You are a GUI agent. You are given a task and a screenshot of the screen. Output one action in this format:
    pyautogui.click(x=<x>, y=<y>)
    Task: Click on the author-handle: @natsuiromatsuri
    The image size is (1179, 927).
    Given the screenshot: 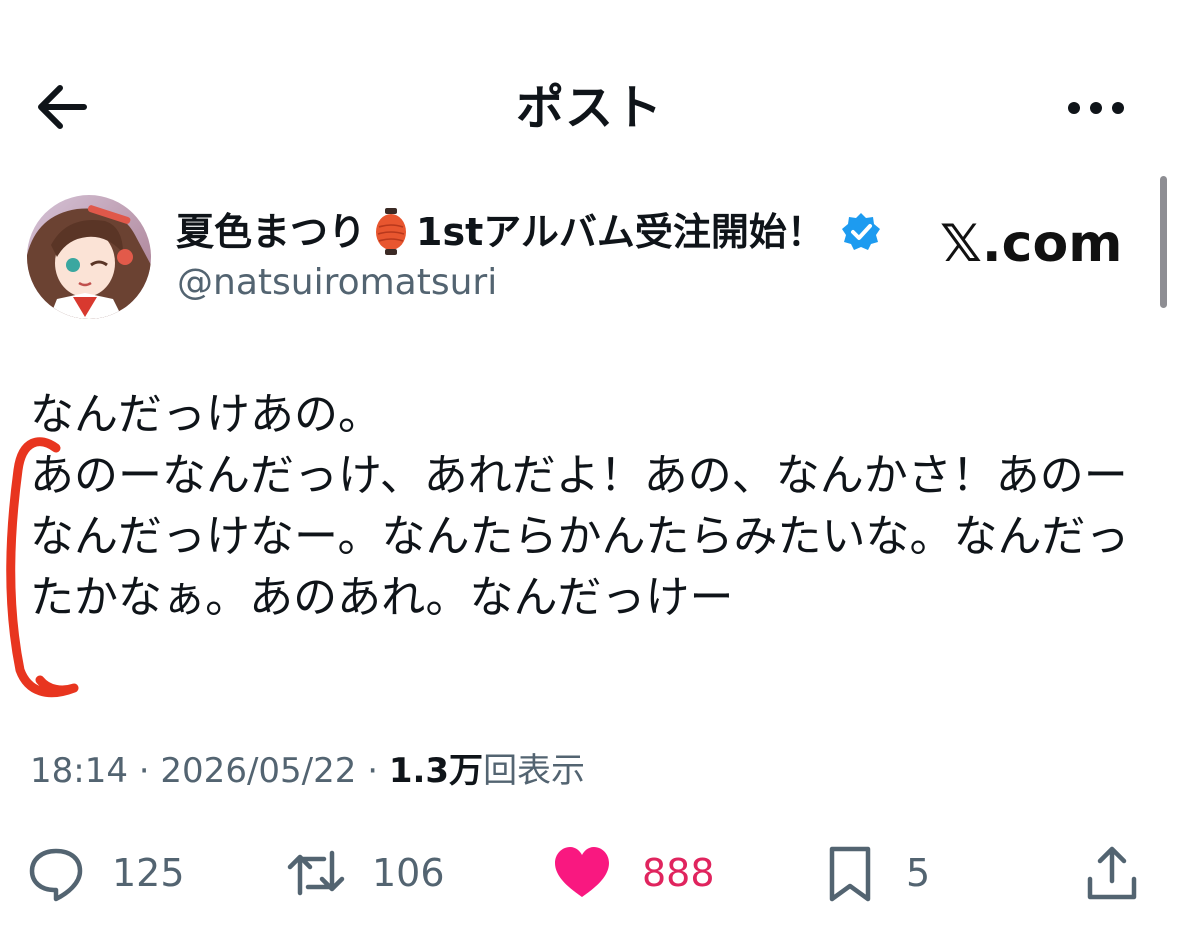 What is the action you would take?
    pyautogui.click(x=337, y=283)
    